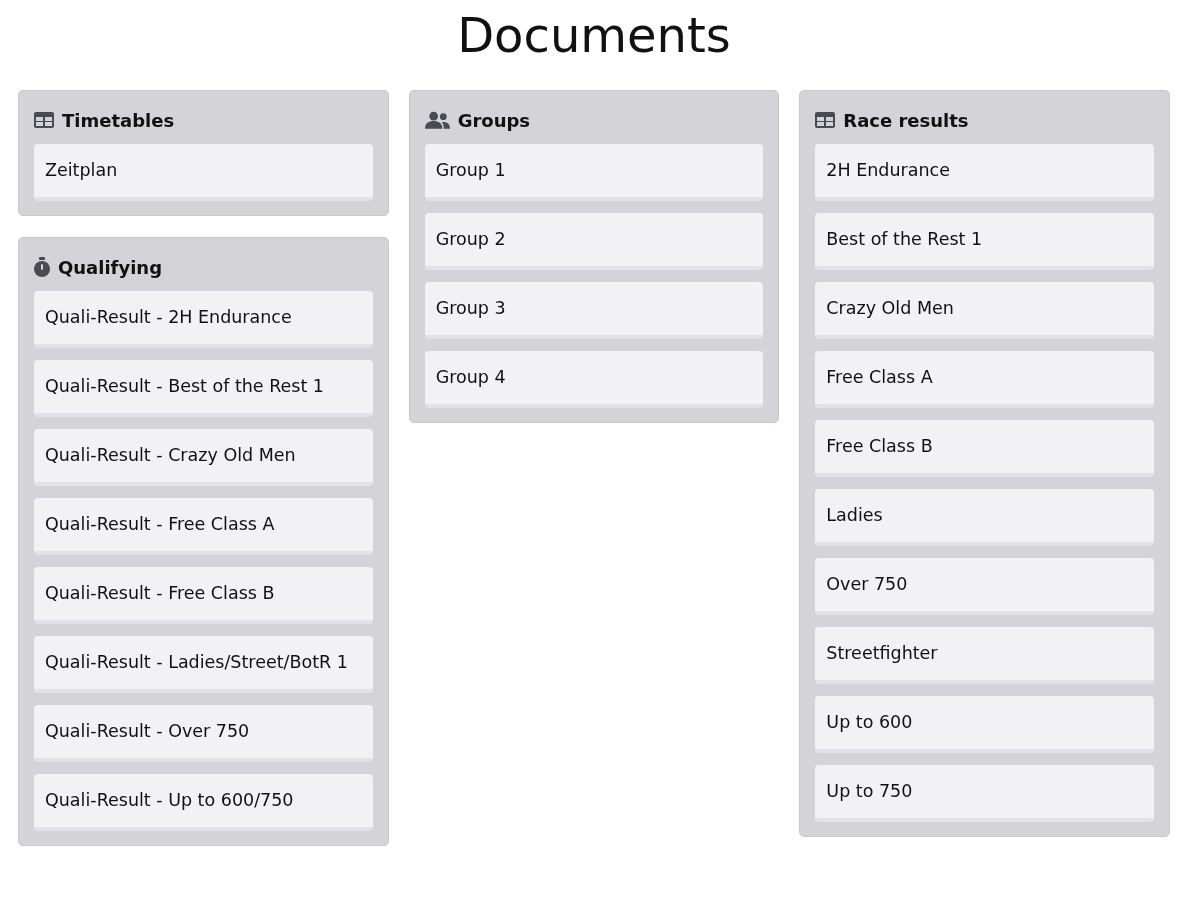 This screenshot has width=1194, height=904. I want to click on document-link: Quali-Result - 2H Endurance, so click(203, 319).